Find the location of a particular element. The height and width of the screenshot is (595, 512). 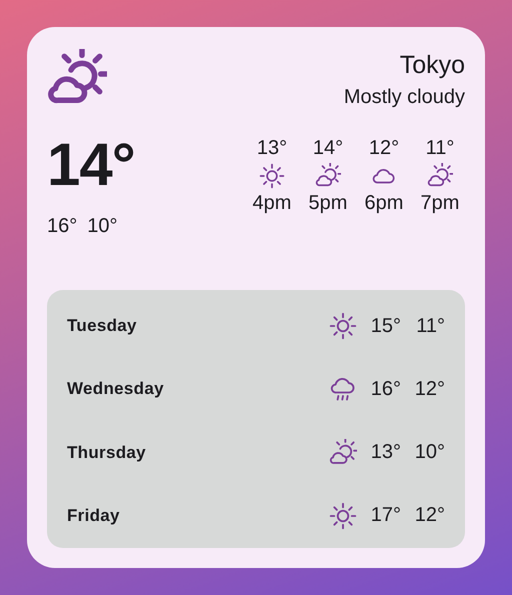

hour-label: 6pm is located at coordinates (384, 203).